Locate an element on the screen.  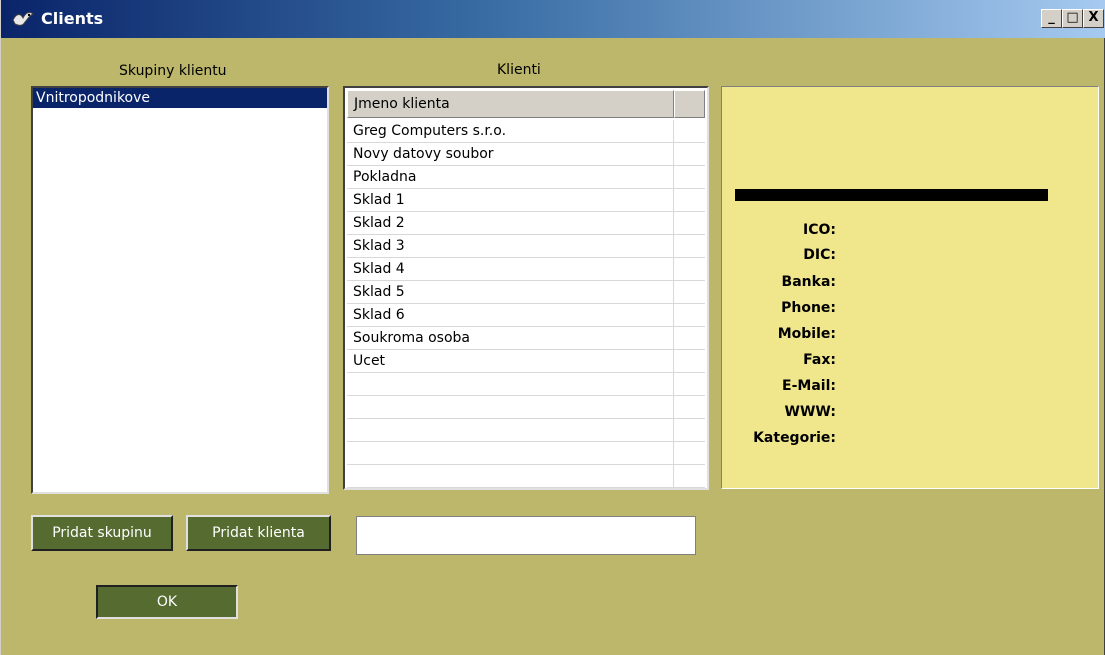
ok-button: OK is located at coordinates (167, 602).